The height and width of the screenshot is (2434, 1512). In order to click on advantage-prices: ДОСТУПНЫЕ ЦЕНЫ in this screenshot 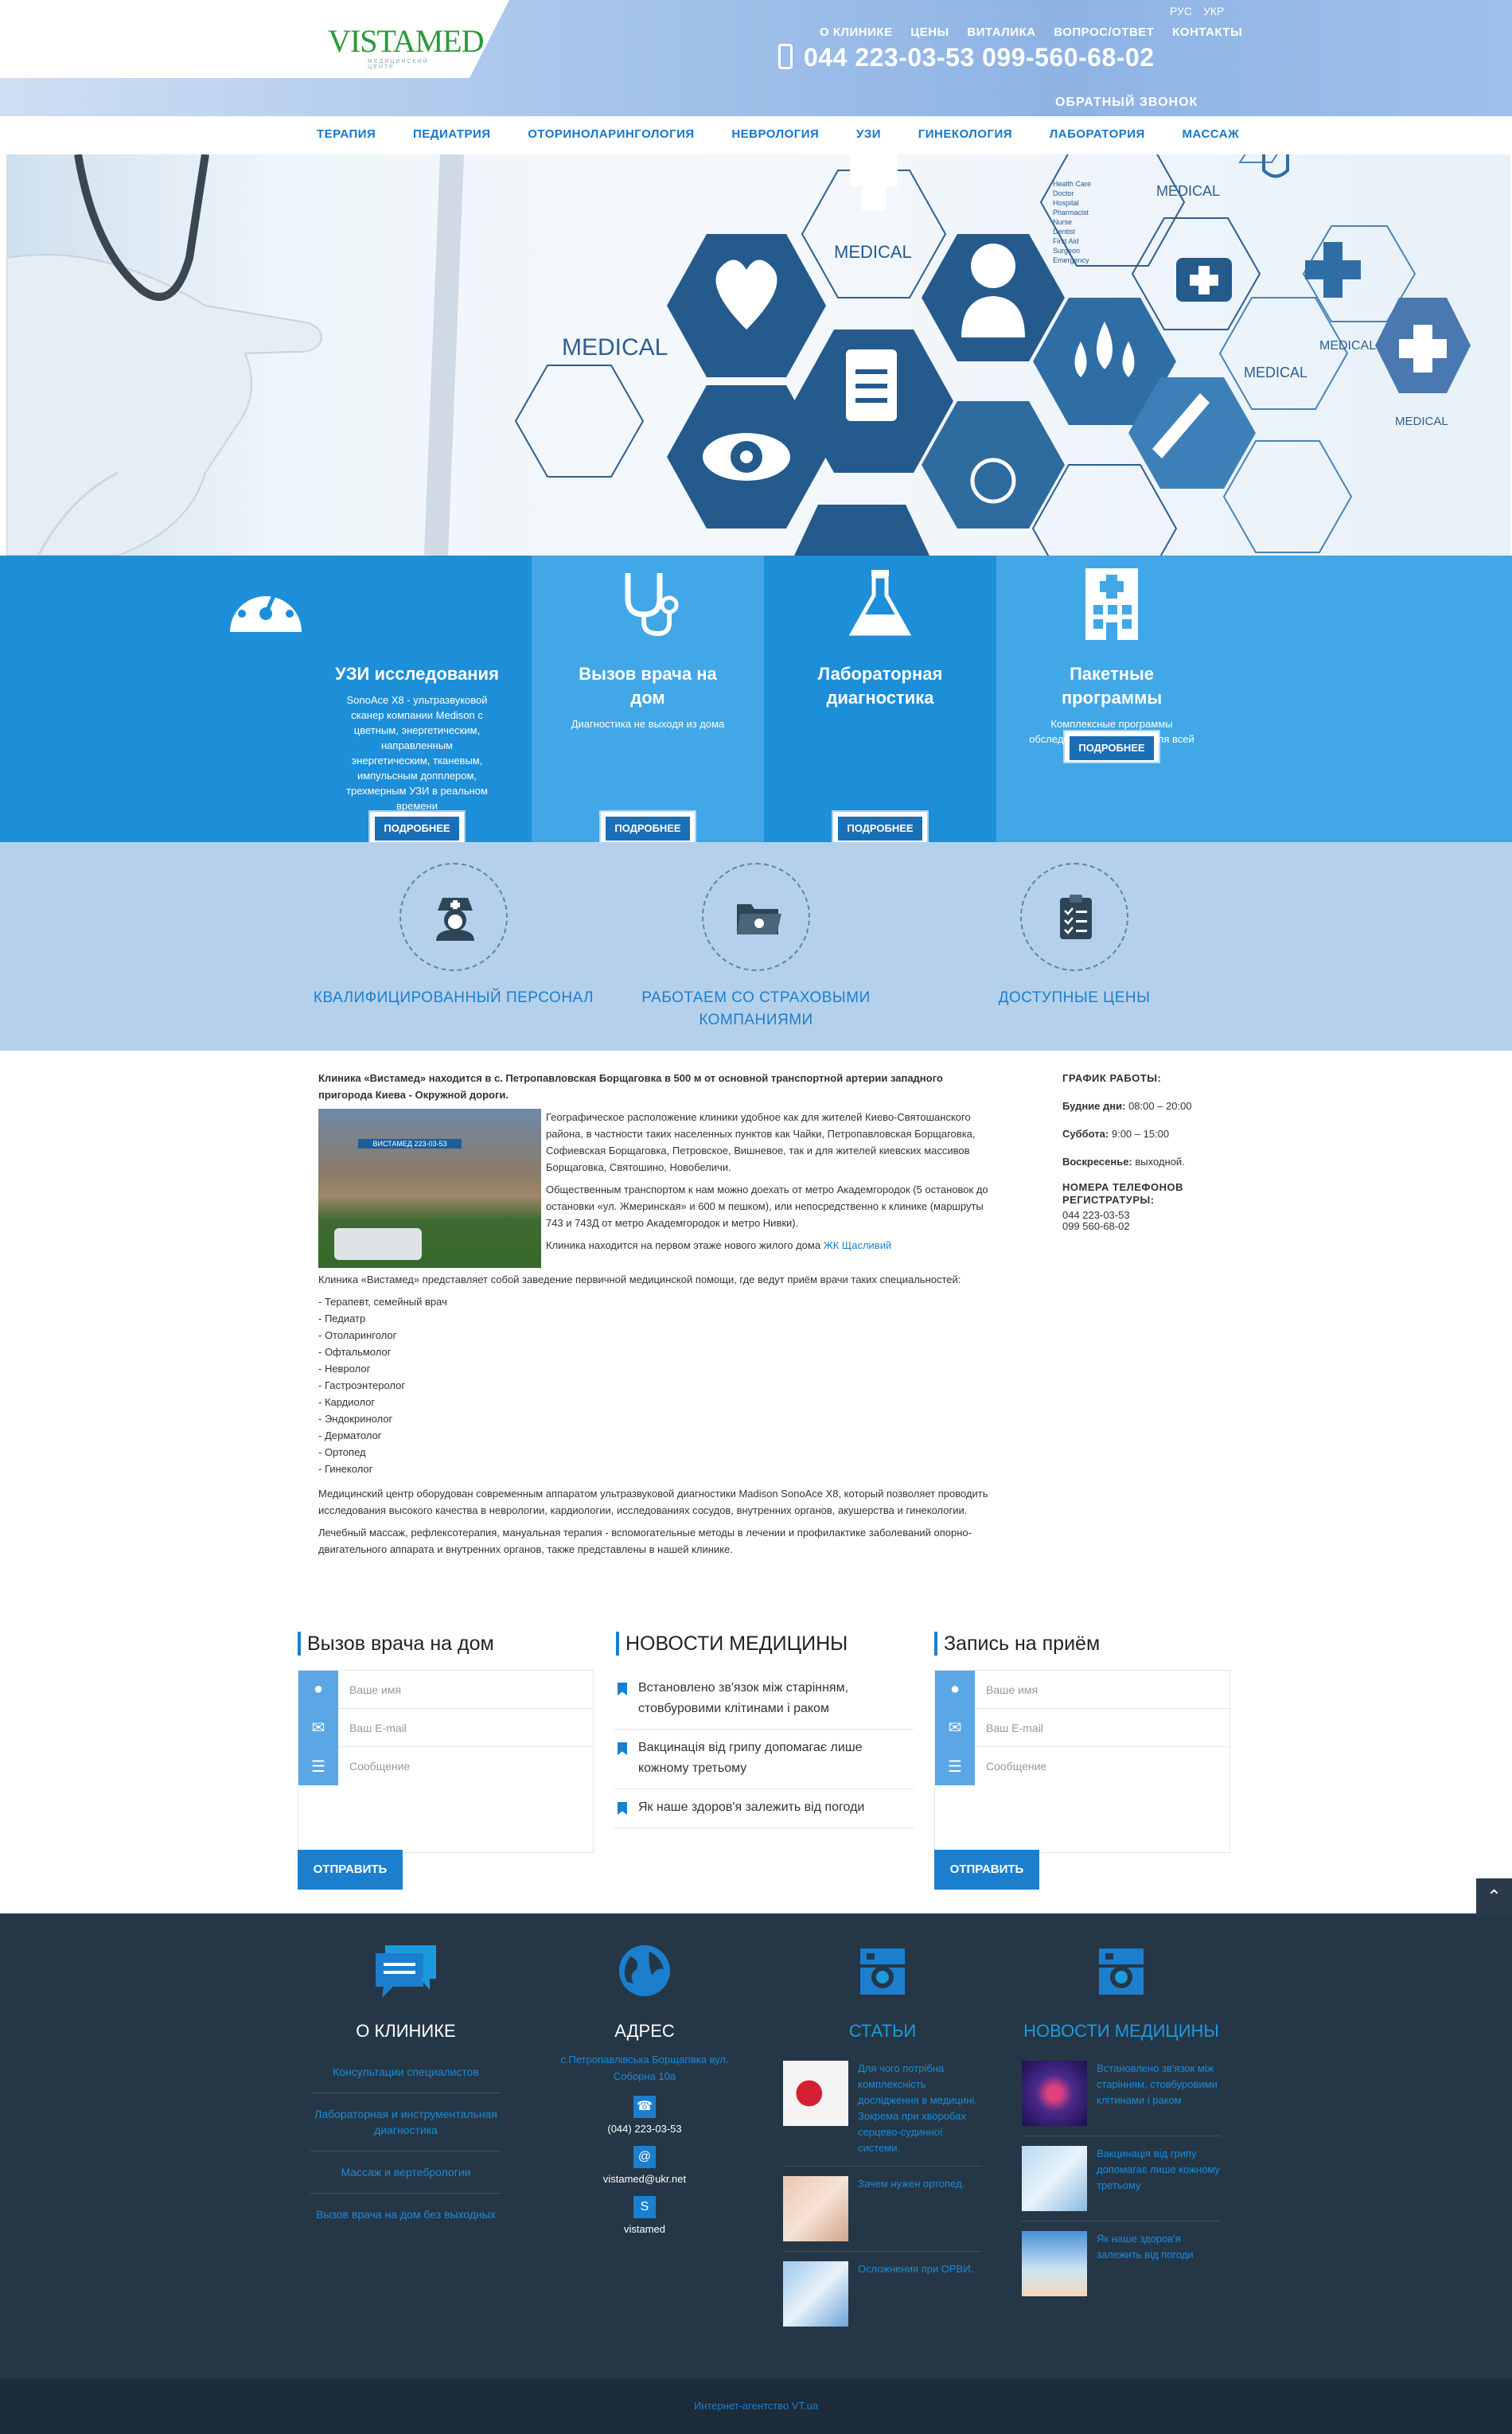, I will do `click(1074, 936)`.